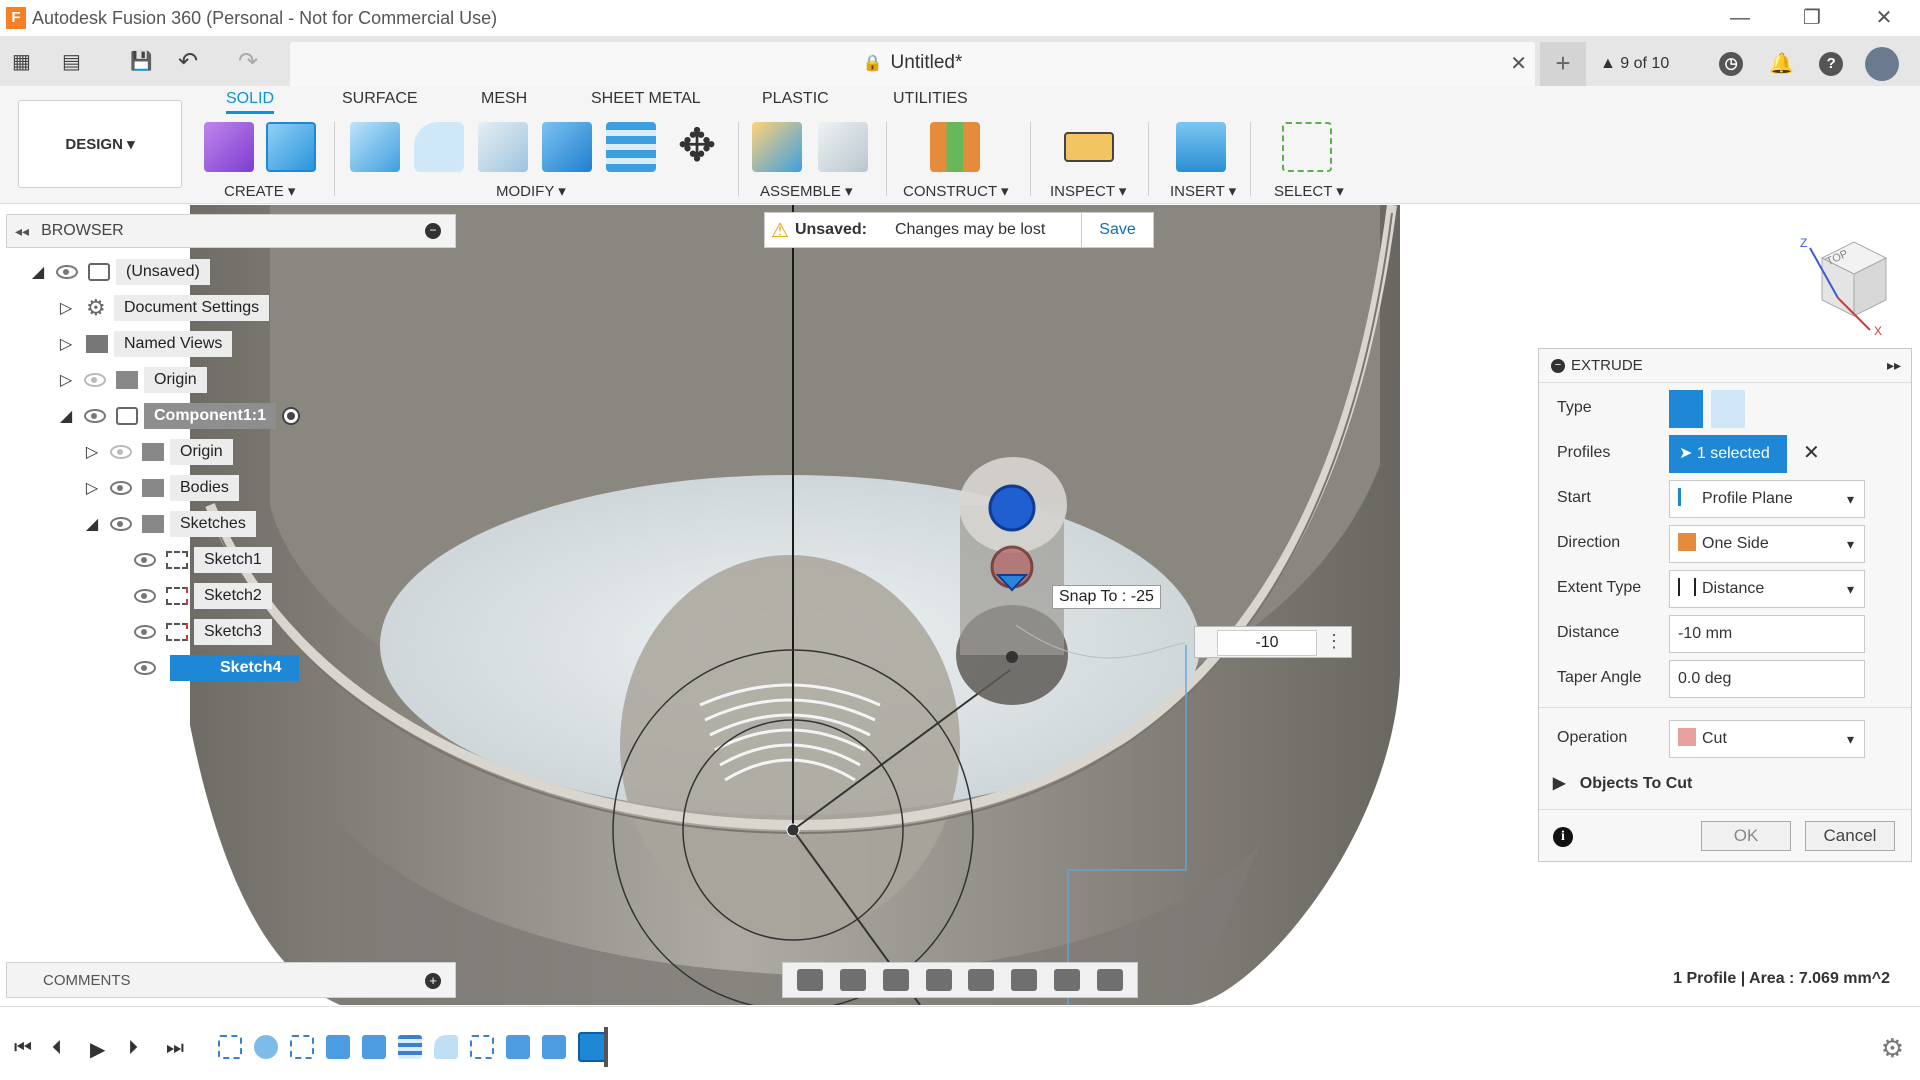  Describe the element at coordinates (1089, 147) in the screenshot. I see `measure-icon` at that location.